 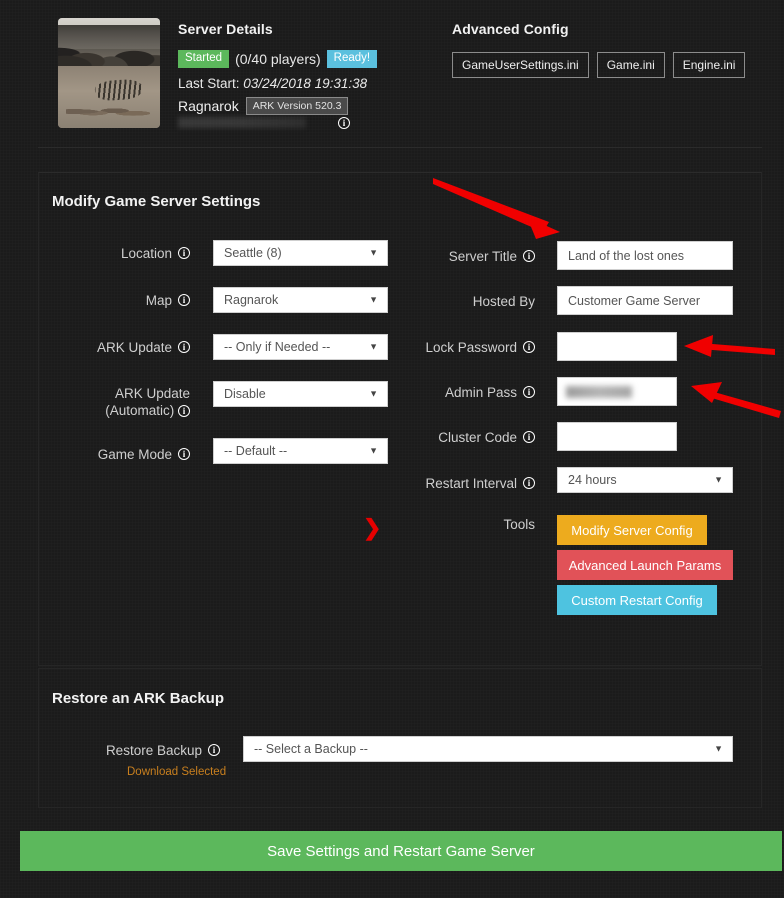 What do you see at coordinates (645, 565) in the screenshot?
I see `advanced-launch-params-button: Advanced Launch Params` at bounding box center [645, 565].